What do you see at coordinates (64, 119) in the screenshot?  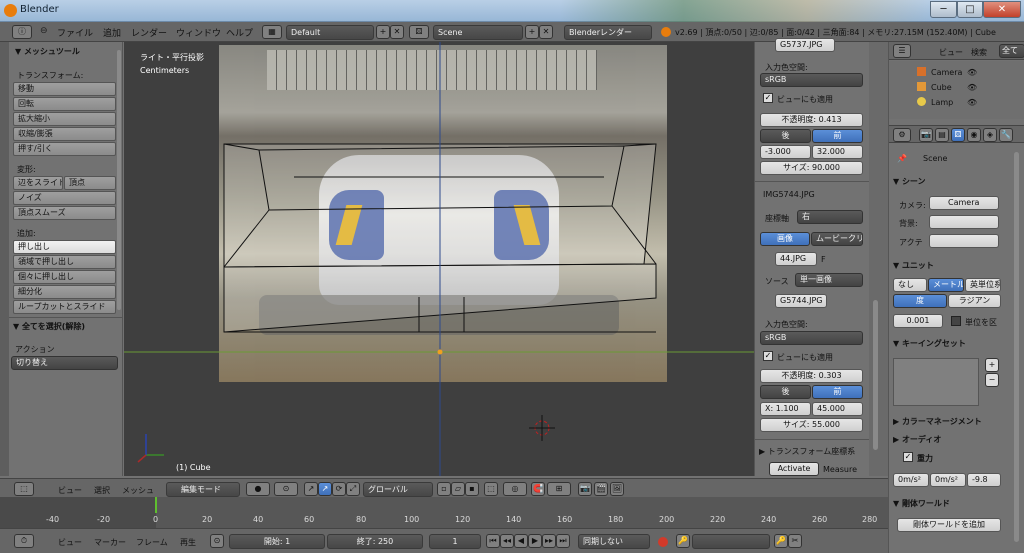 I see `scale-button: 拡大縮小` at bounding box center [64, 119].